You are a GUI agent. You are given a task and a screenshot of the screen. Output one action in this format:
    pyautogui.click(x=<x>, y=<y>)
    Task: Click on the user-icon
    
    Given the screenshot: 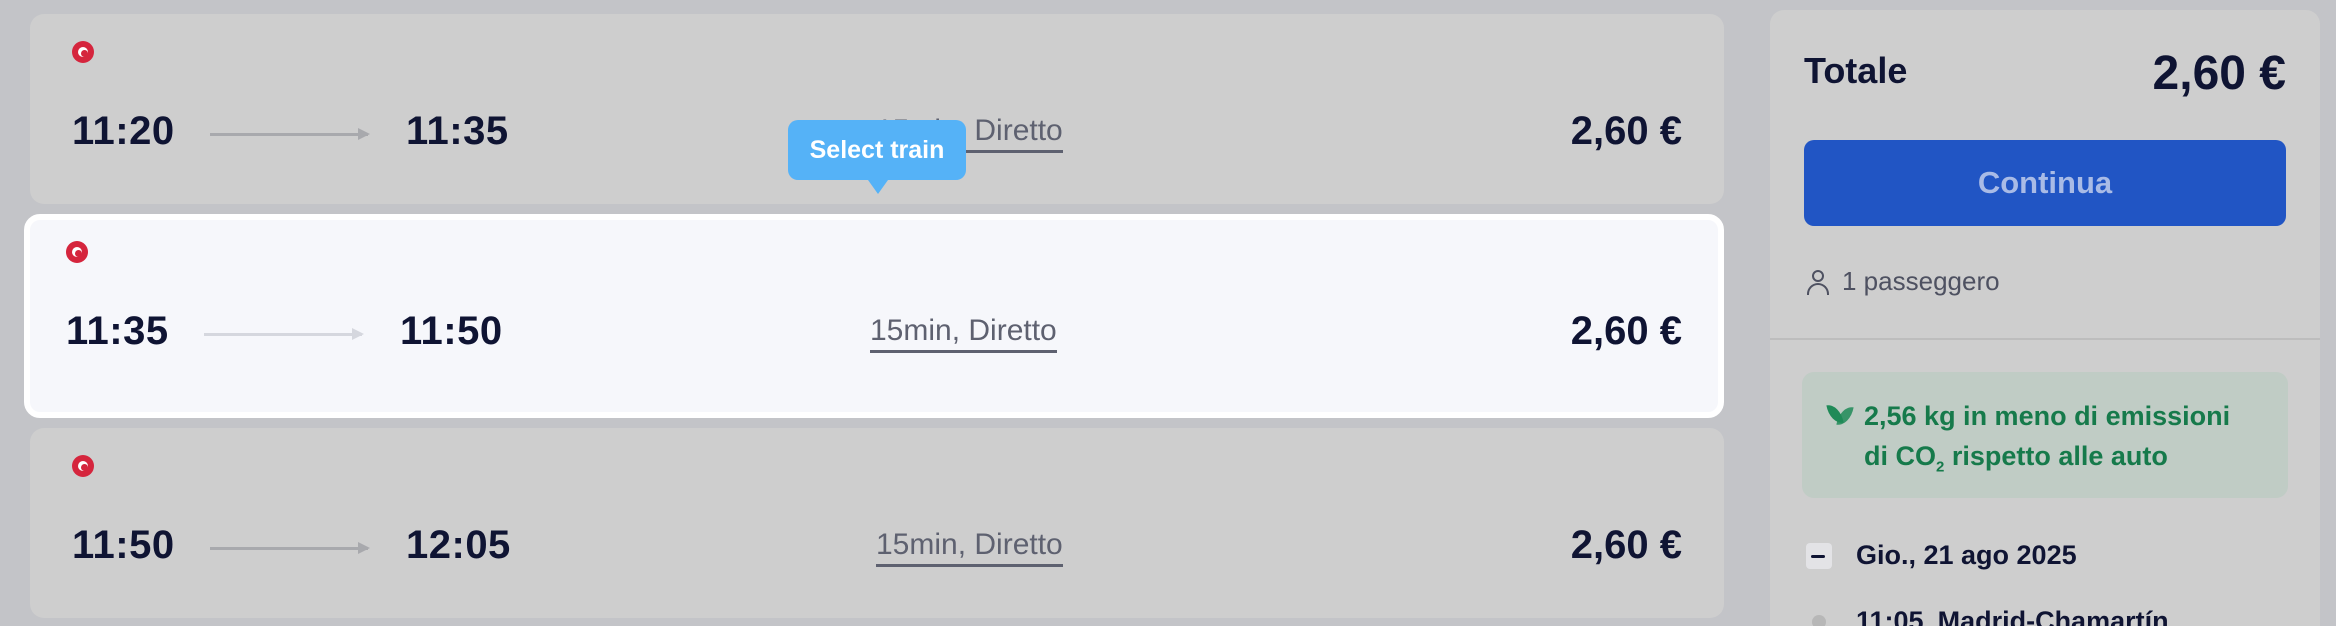 What is the action you would take?
    pyautogui.click(x=1818, y=282)
    